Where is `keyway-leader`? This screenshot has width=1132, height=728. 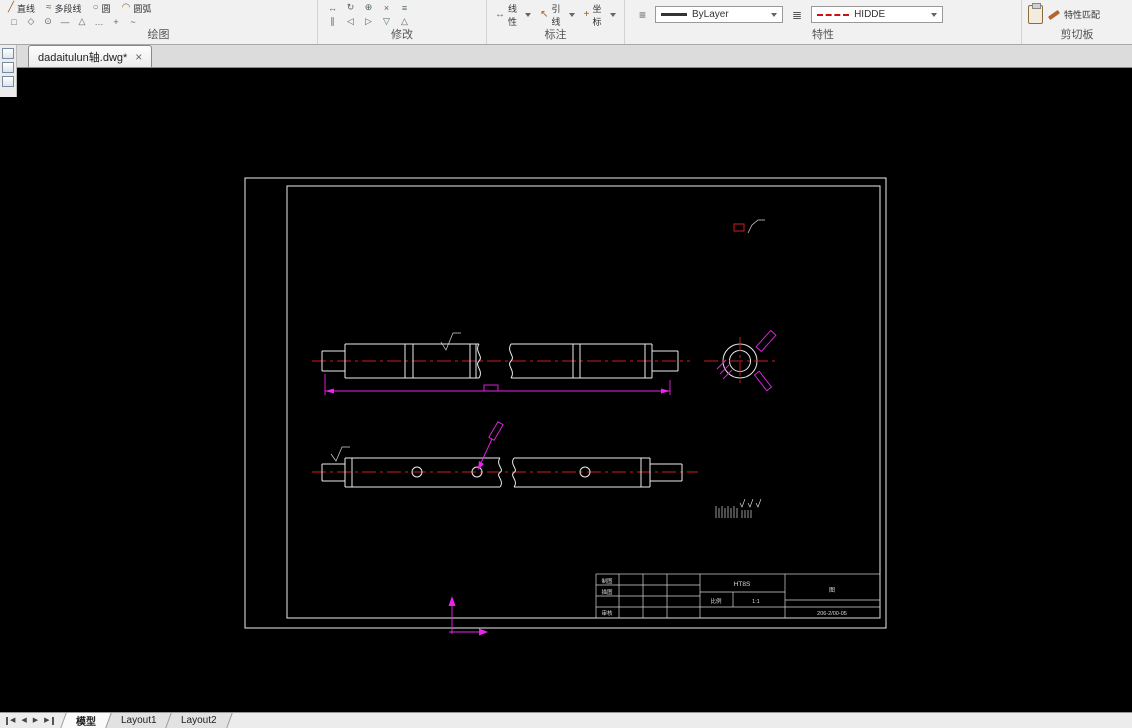
keyway-leader is located at coordinates (491, 445).